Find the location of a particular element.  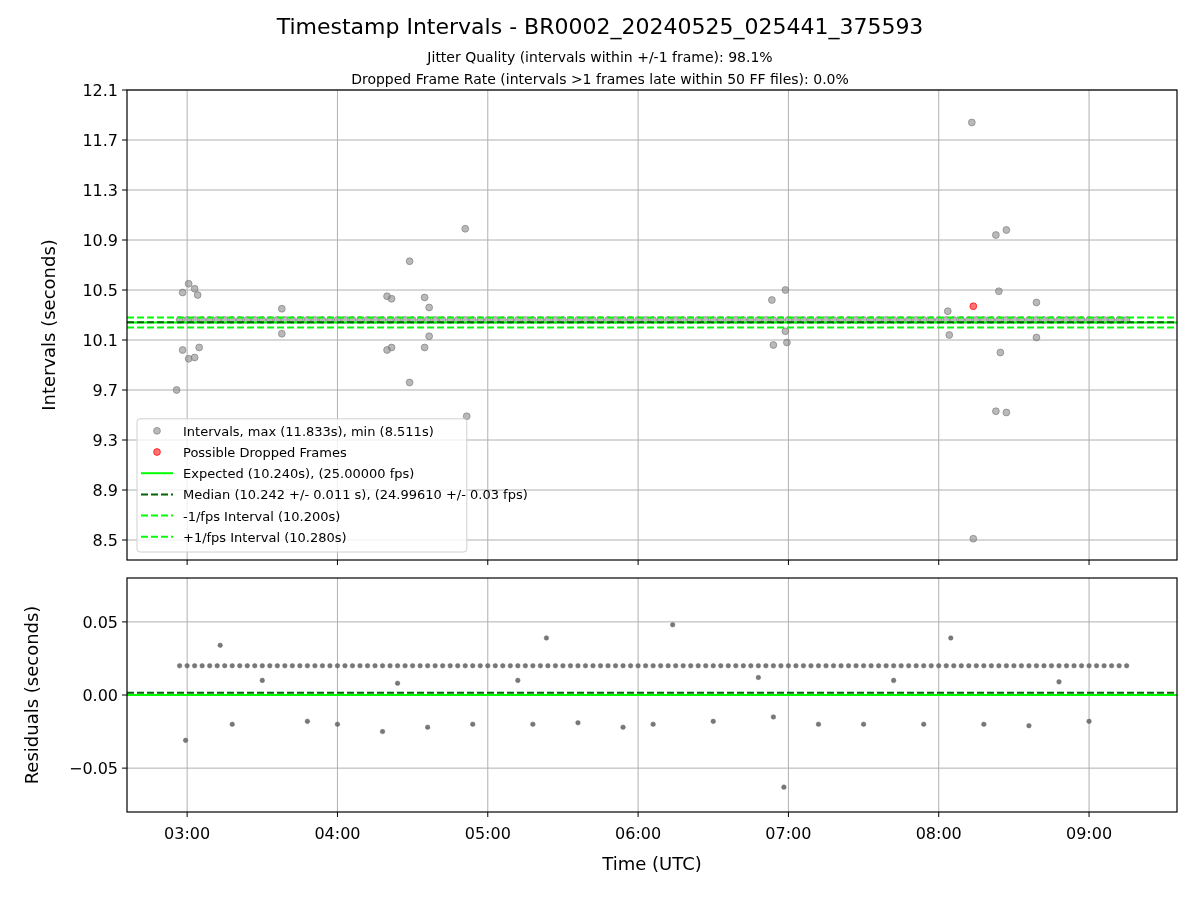

legend-label: Expected (10.240s), (25.00000 fps) is located at coordinates (299, 474).